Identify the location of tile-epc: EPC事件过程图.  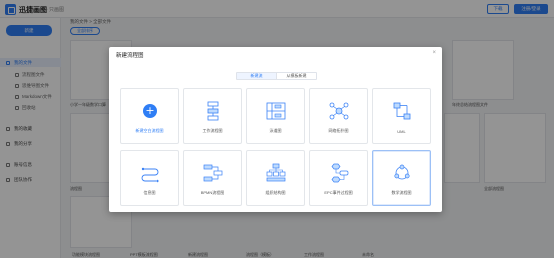
(338, 178).